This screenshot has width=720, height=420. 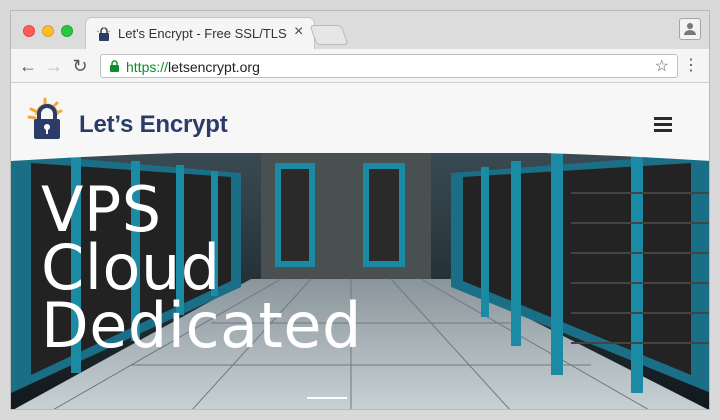 What do you see at coordinates (29, 31) in the screenshot?
I see `close-window-button` at bounding box center [29, 31].